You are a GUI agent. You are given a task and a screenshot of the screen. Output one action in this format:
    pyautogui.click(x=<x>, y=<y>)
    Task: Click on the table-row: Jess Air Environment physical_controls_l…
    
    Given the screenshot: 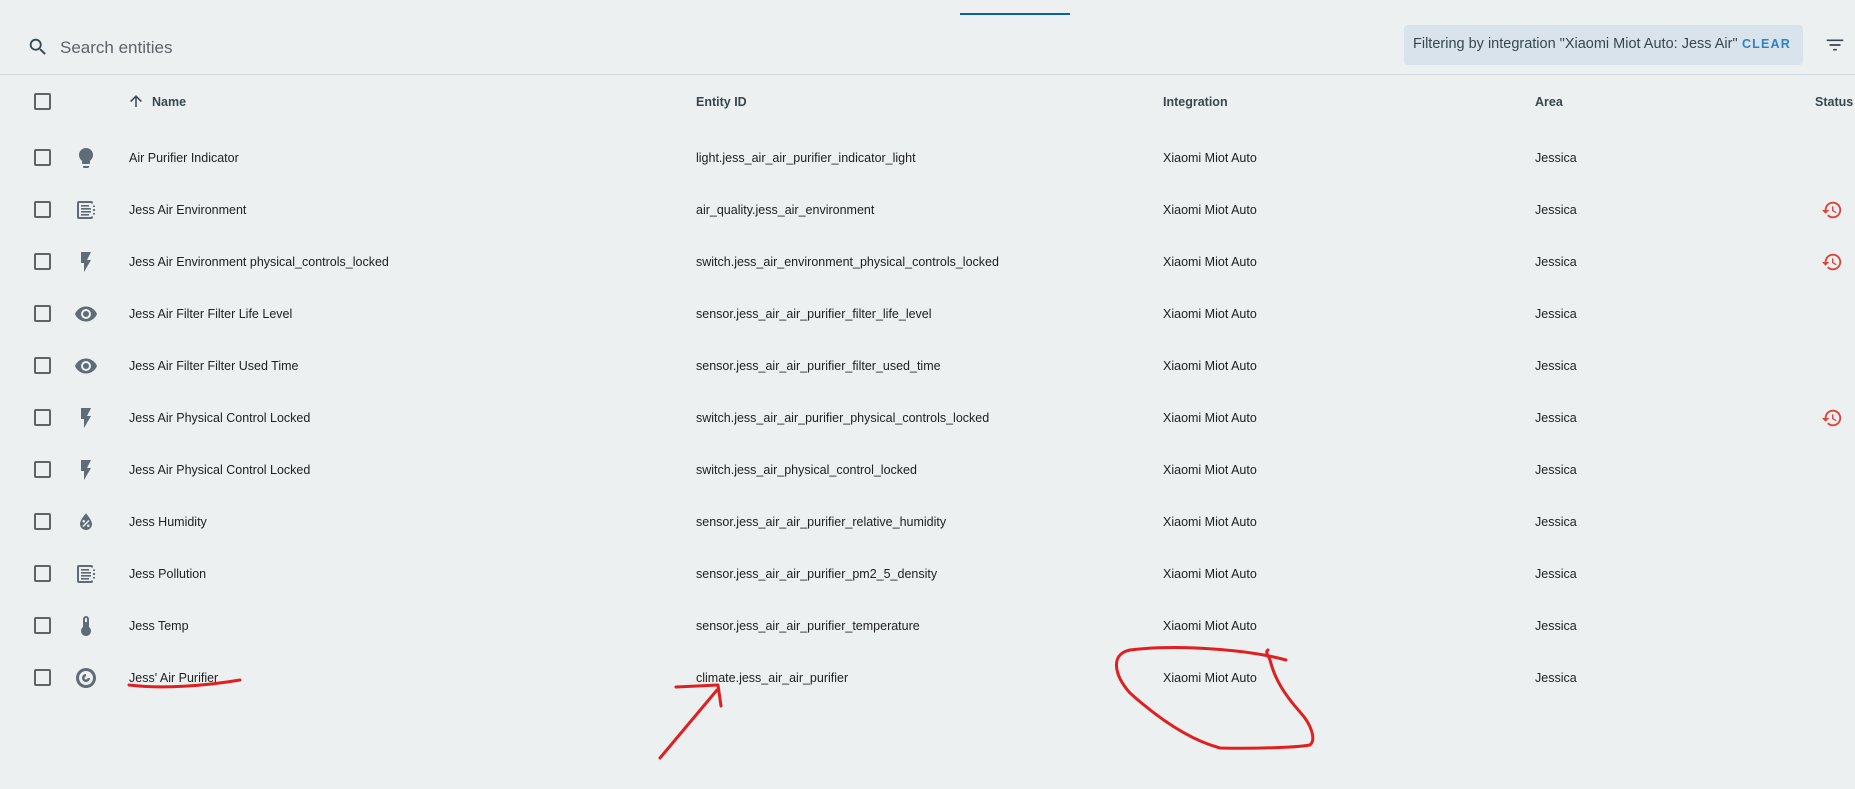 What is the action you would take?
    pyautogui.click(x=927, y=262)
    